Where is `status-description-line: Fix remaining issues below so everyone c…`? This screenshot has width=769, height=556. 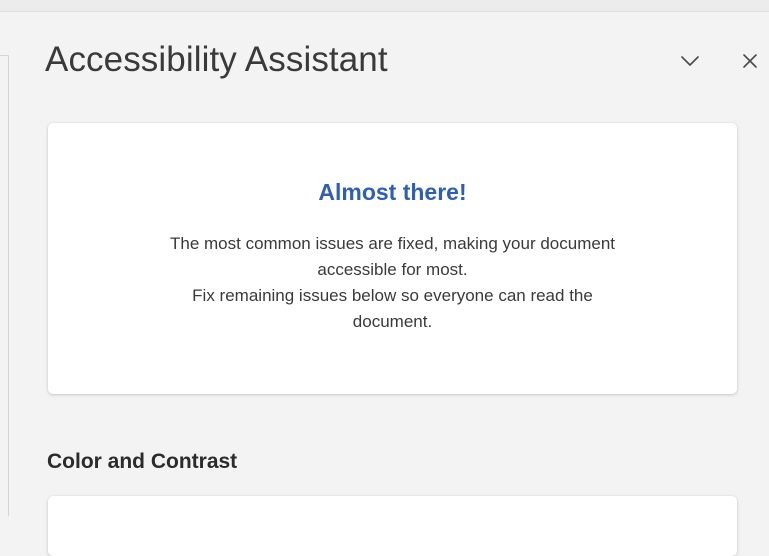
status-description-line: Fix remaining issues below so everyone c… is located at coordinates (392, 295).